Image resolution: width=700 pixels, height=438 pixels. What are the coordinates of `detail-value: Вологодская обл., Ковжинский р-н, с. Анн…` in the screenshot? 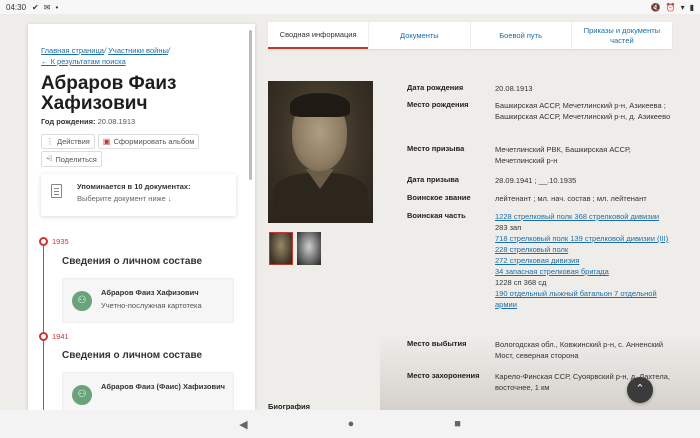 It's located at (579, 350).